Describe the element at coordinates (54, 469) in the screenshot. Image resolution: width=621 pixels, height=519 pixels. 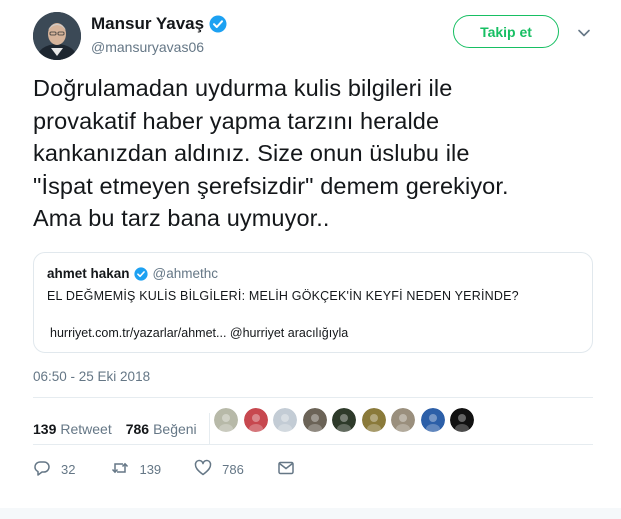
I see `reply-button: 32` at that location.